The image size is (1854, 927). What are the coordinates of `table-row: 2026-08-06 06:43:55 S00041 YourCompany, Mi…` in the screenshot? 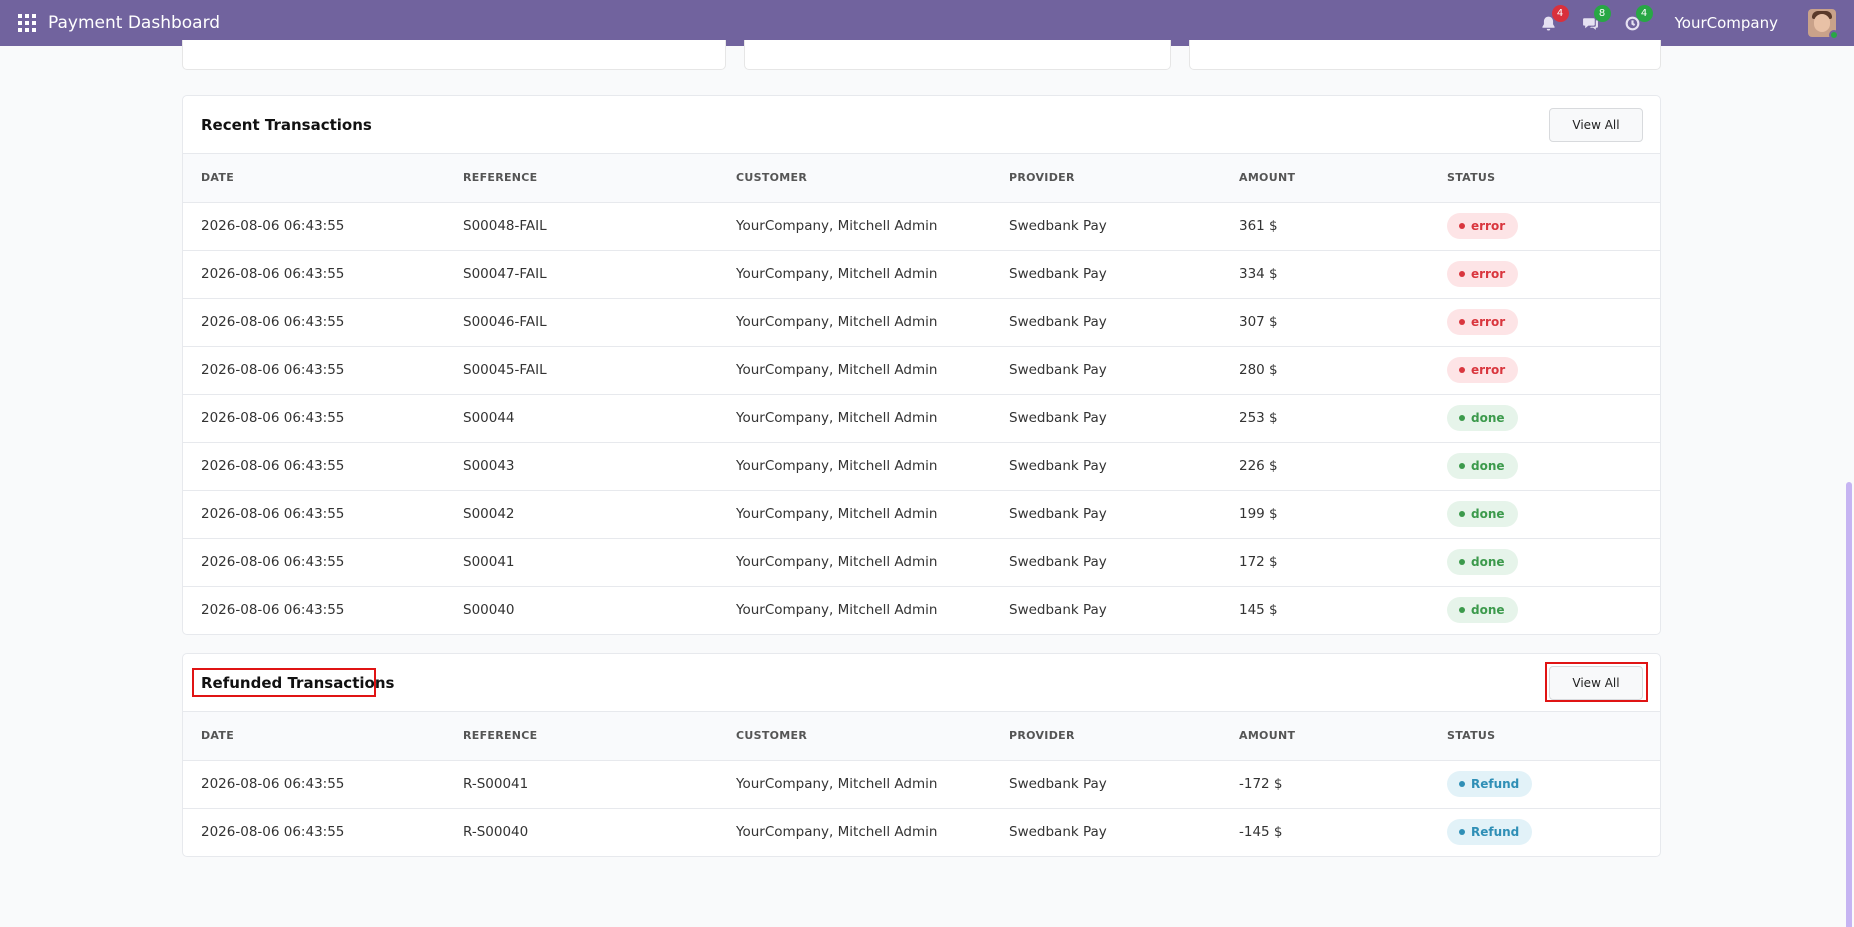 It's located at (921, 562).